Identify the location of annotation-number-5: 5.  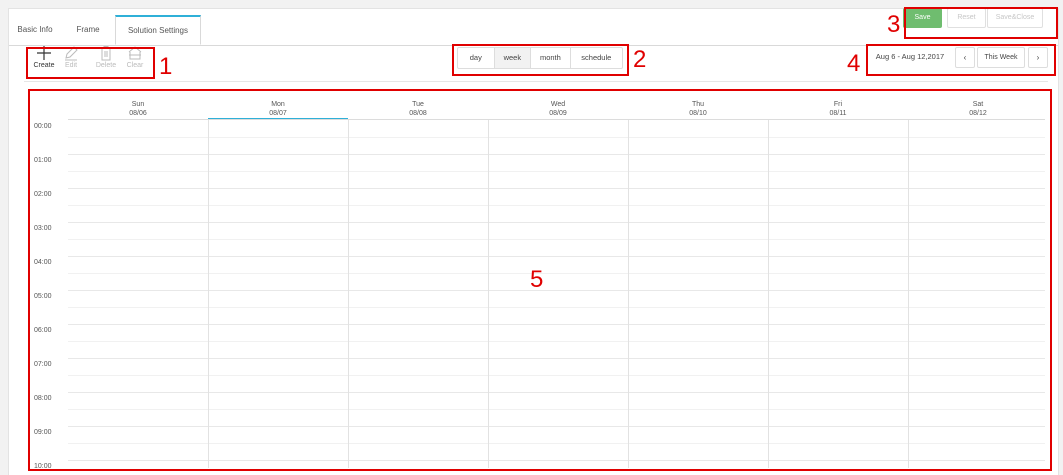
(537, 279).